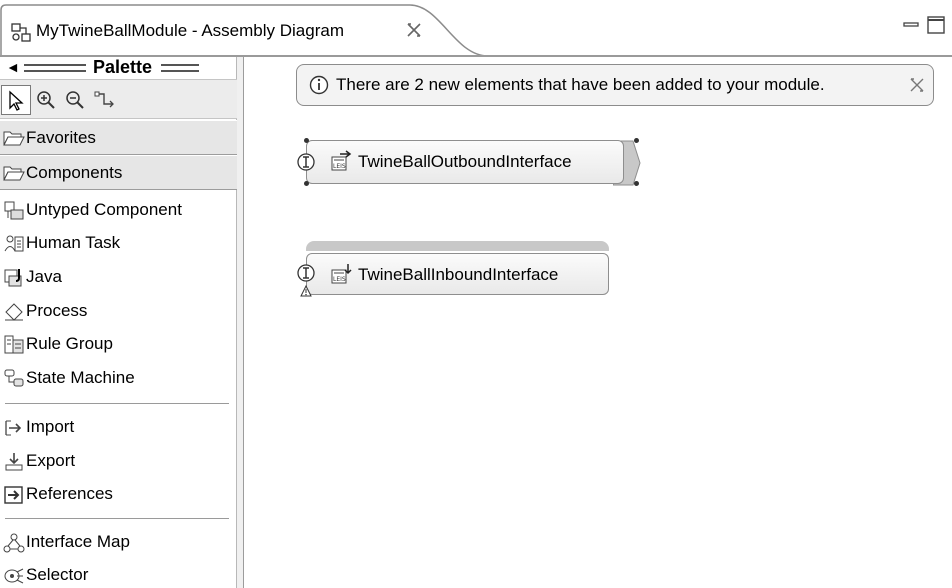 This screenshot has height=588, width=952. I want to click on palette-toolbar, so click(118, 99).